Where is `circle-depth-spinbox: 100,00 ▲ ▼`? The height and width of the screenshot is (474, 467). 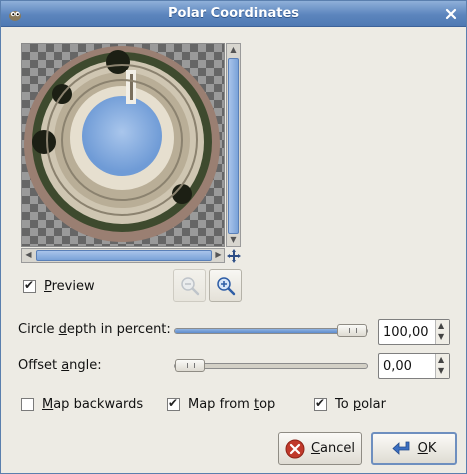 circle-depth-spinbox: 100,00 ▲ ▼ is located at coordinates (414, 332).